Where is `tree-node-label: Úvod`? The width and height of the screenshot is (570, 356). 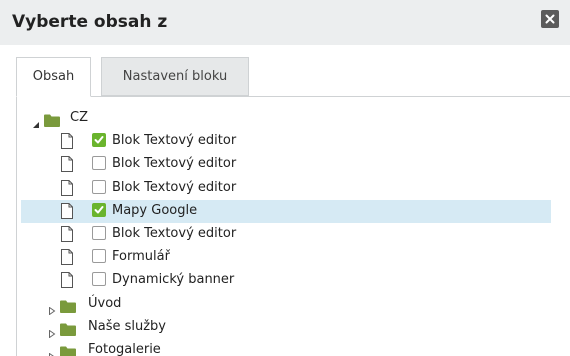 tree-node-label: Úvod is located at coordinates (105, 303).